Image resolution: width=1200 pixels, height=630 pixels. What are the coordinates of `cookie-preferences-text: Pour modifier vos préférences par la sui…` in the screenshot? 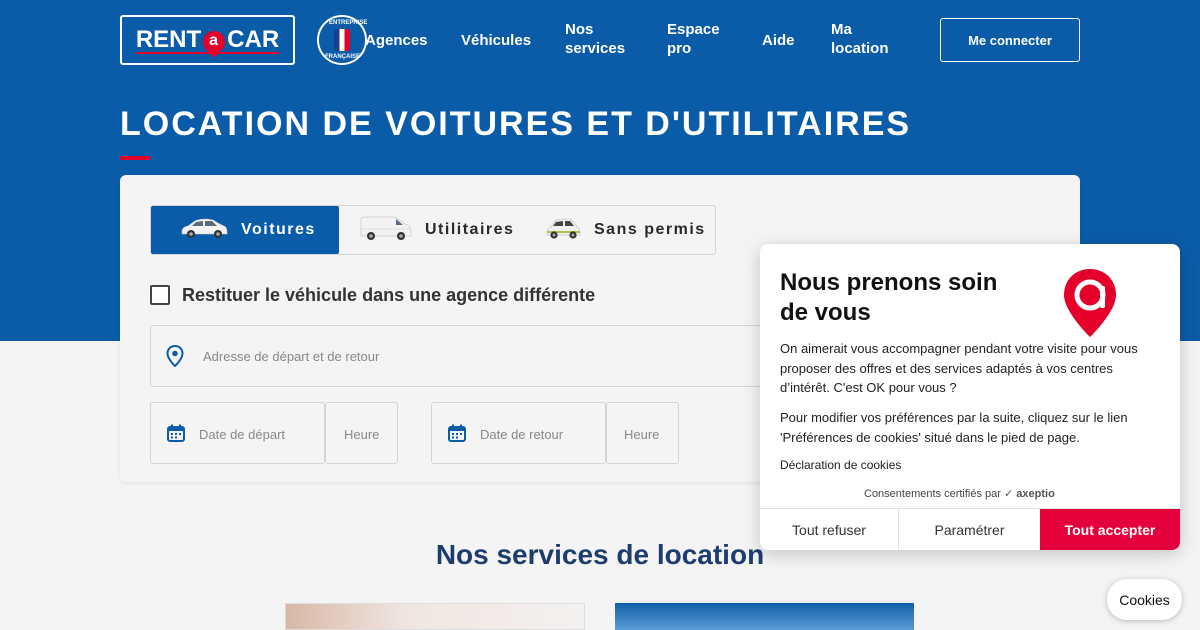 It's located at (954, 427).